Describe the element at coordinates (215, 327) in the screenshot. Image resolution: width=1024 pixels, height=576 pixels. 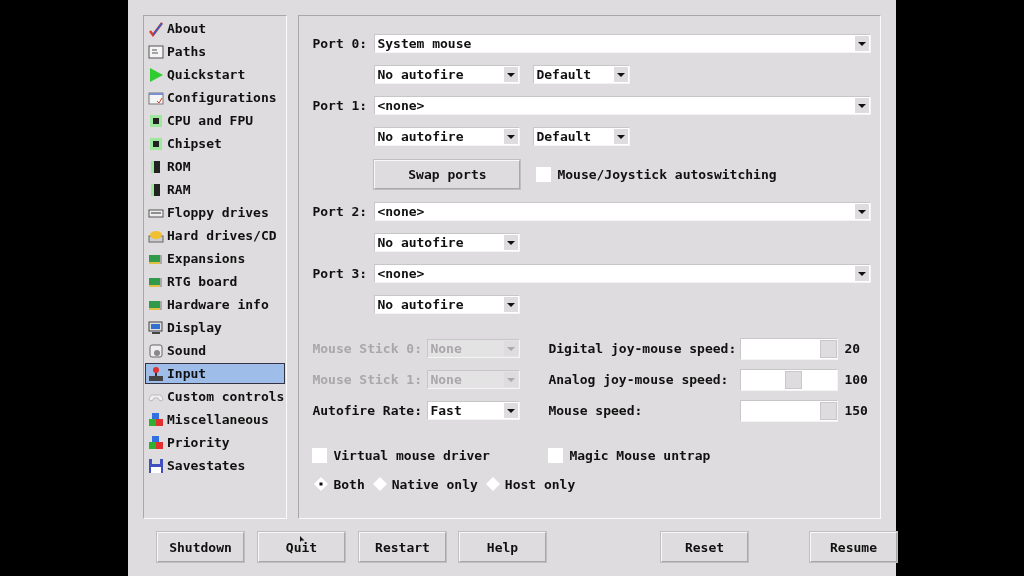
I see `sidebar-item: Display` at that location.